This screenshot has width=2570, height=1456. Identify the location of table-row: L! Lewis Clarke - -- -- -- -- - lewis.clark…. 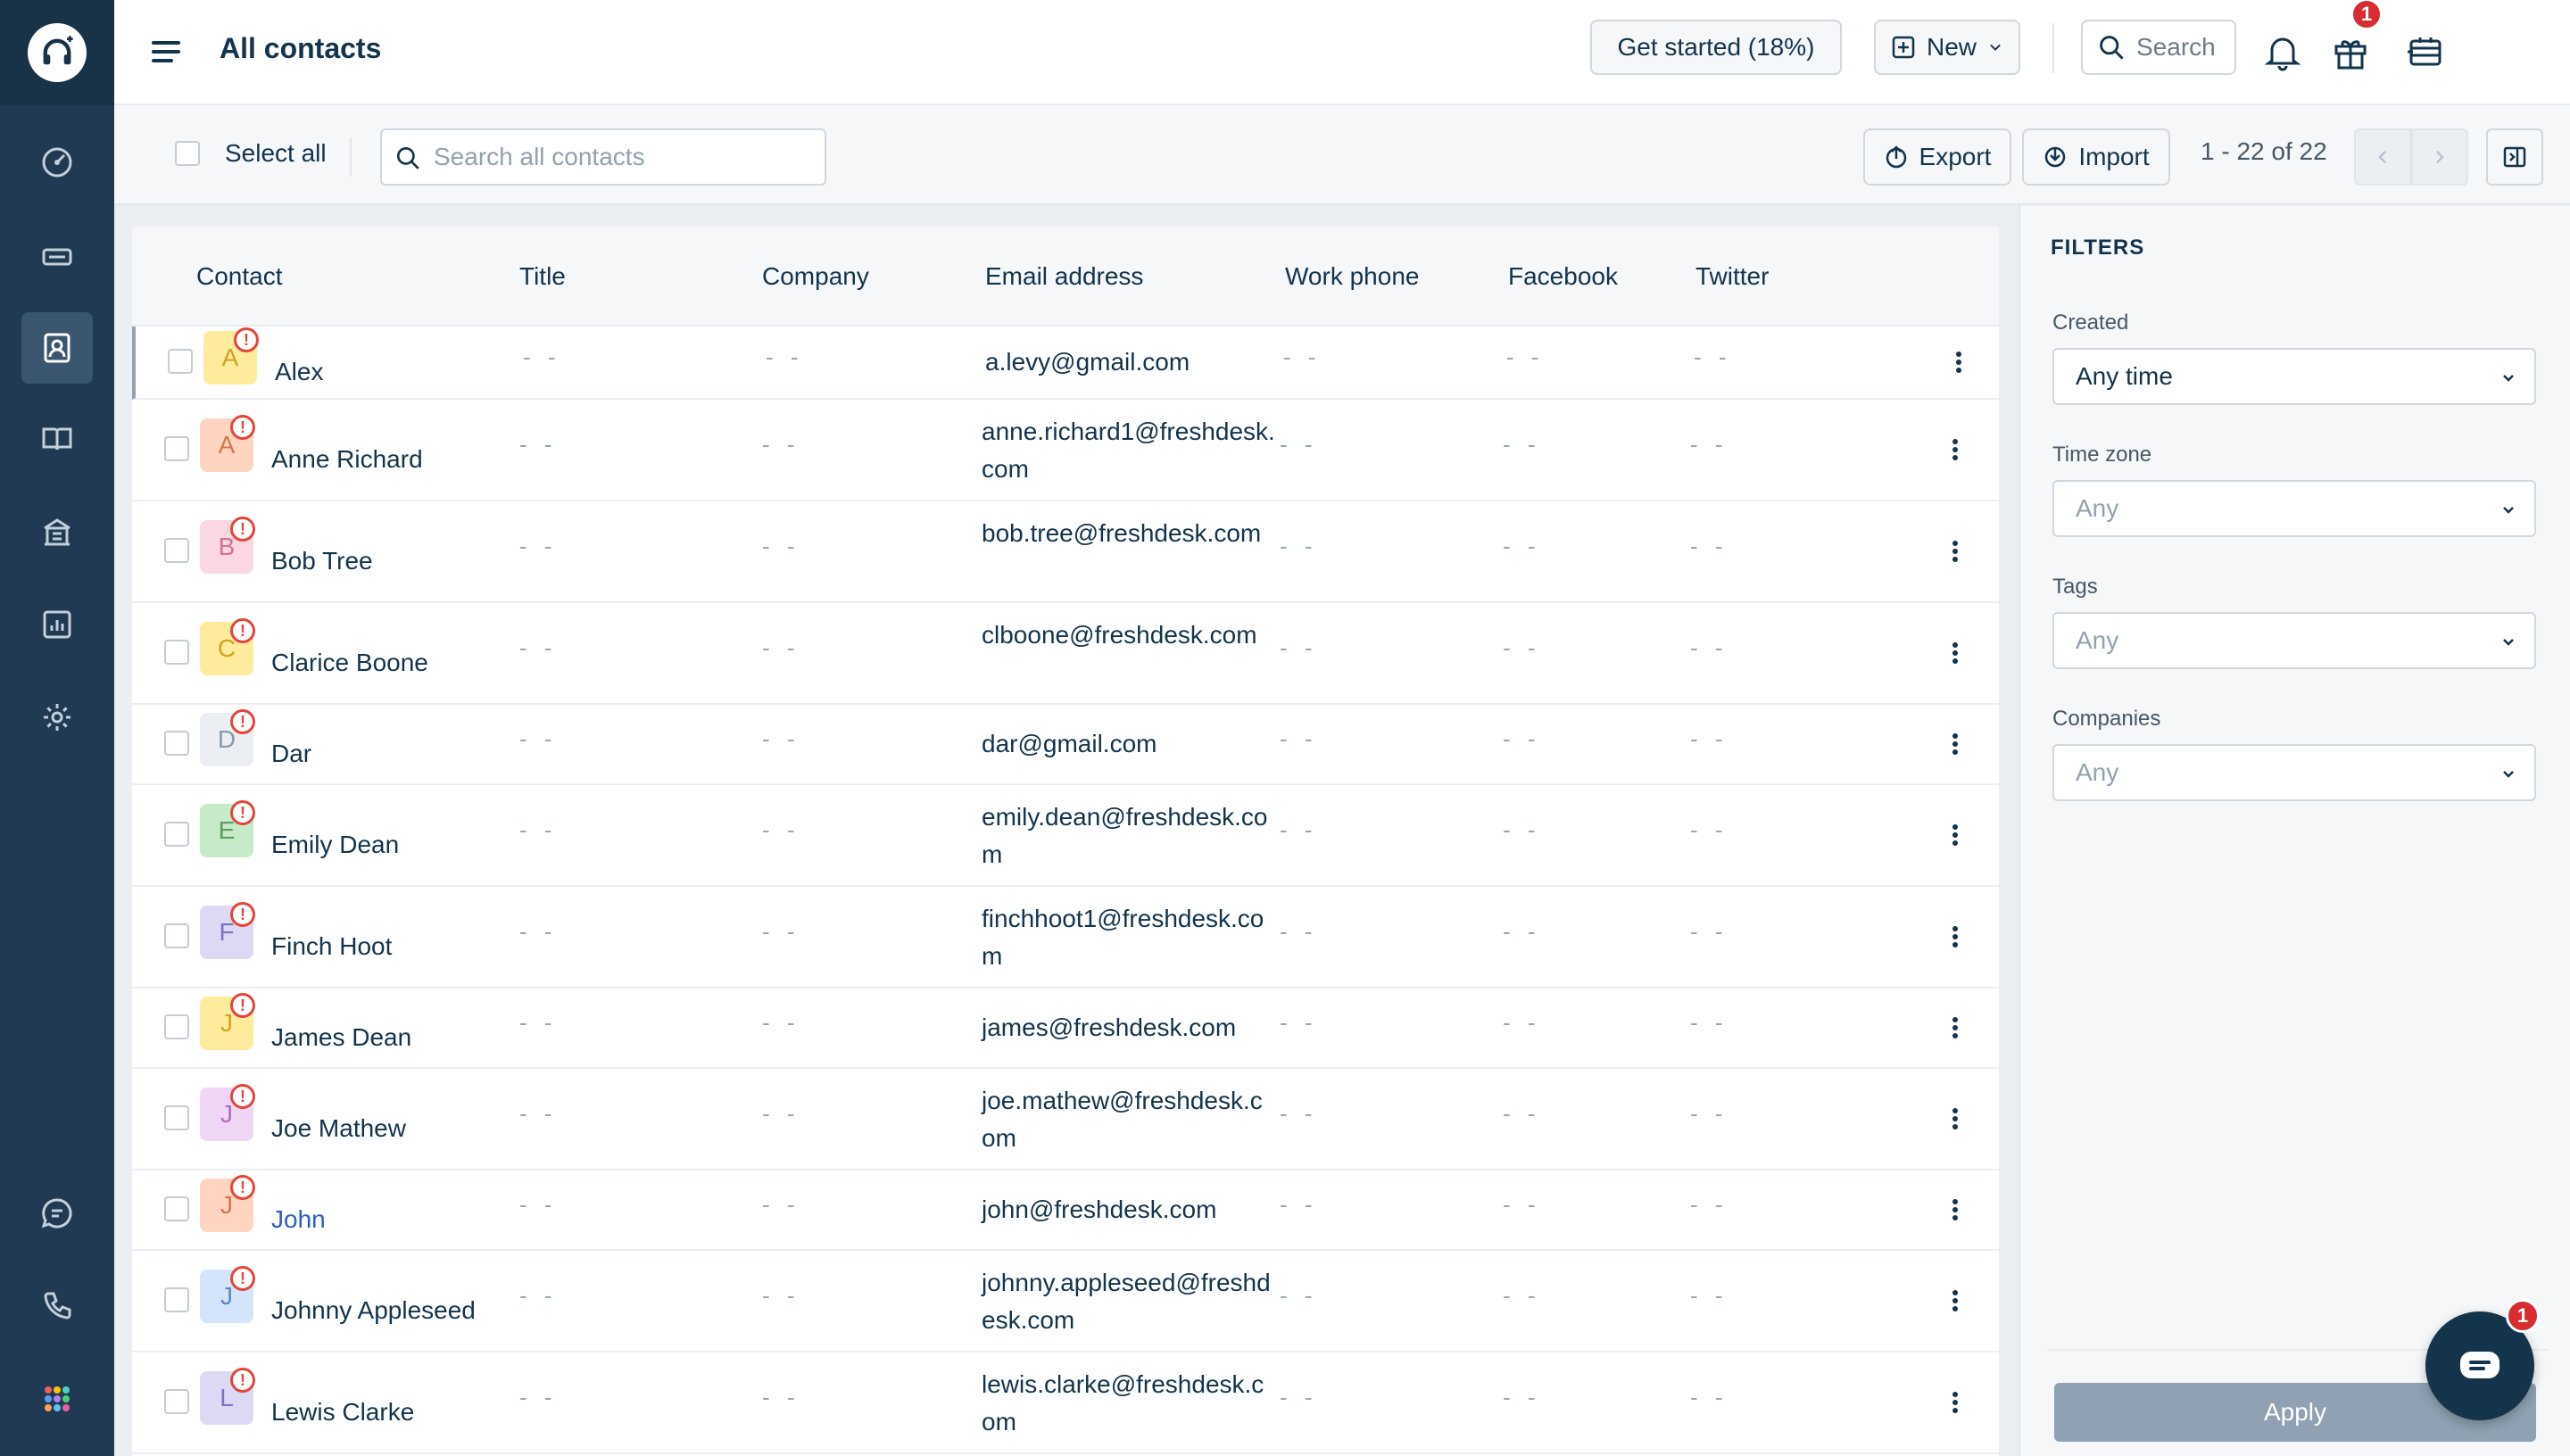
(1065, 1403).